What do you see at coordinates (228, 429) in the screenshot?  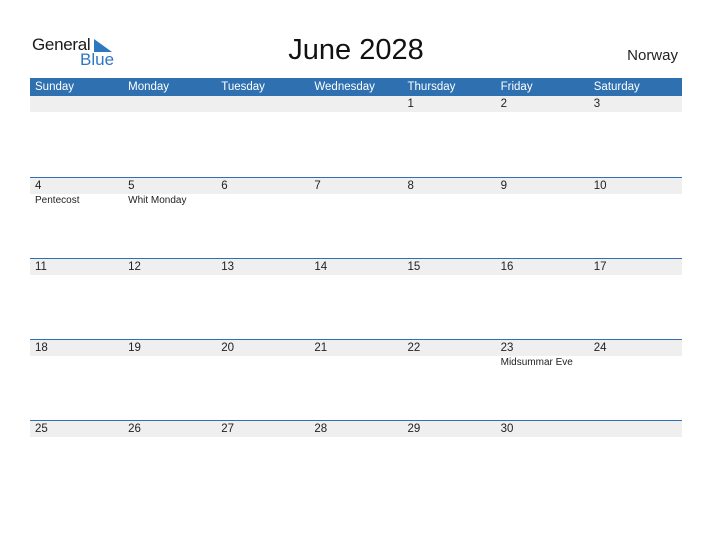 I see `day-number: 27` at bounding box center [228, 429].